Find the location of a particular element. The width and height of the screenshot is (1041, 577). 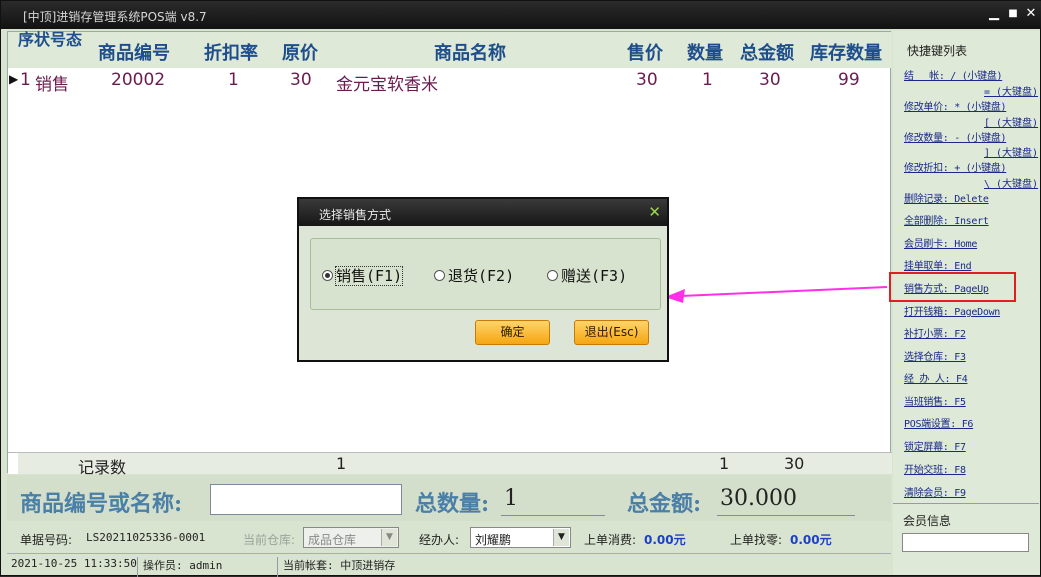

agent-value: 刘耀鹏 is located at coordinates (493, 540).